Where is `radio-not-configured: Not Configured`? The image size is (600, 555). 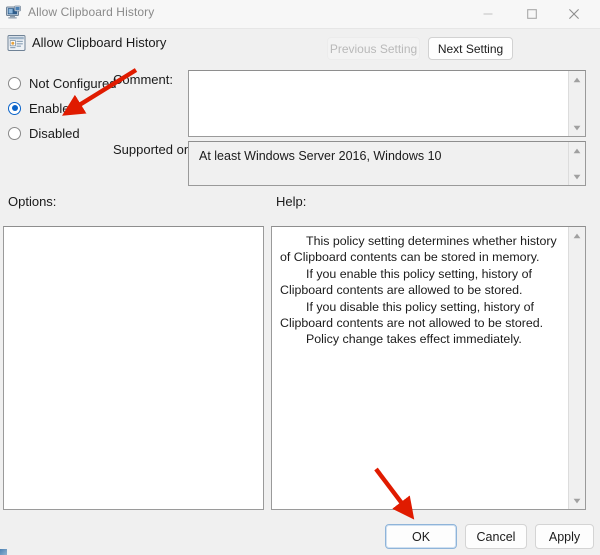 radio-not-configured: Not Configured is located at coordinates (62, 83).